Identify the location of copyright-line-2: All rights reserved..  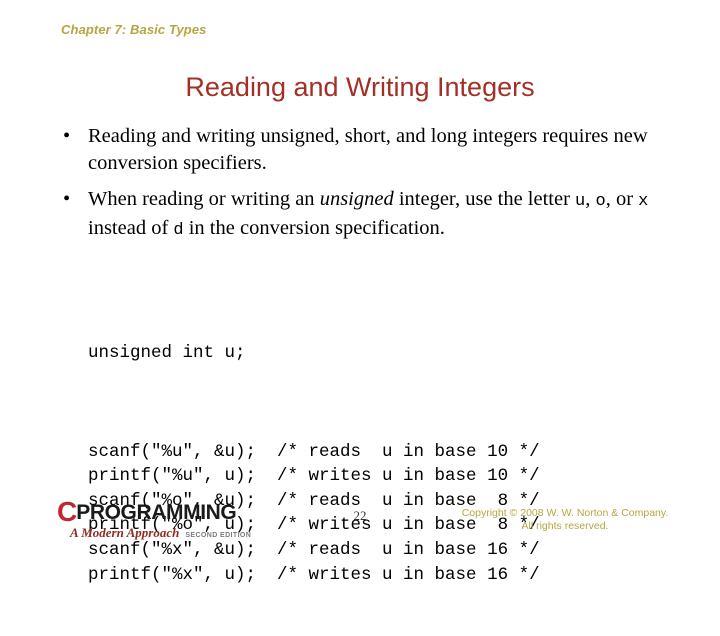
(565, 525).